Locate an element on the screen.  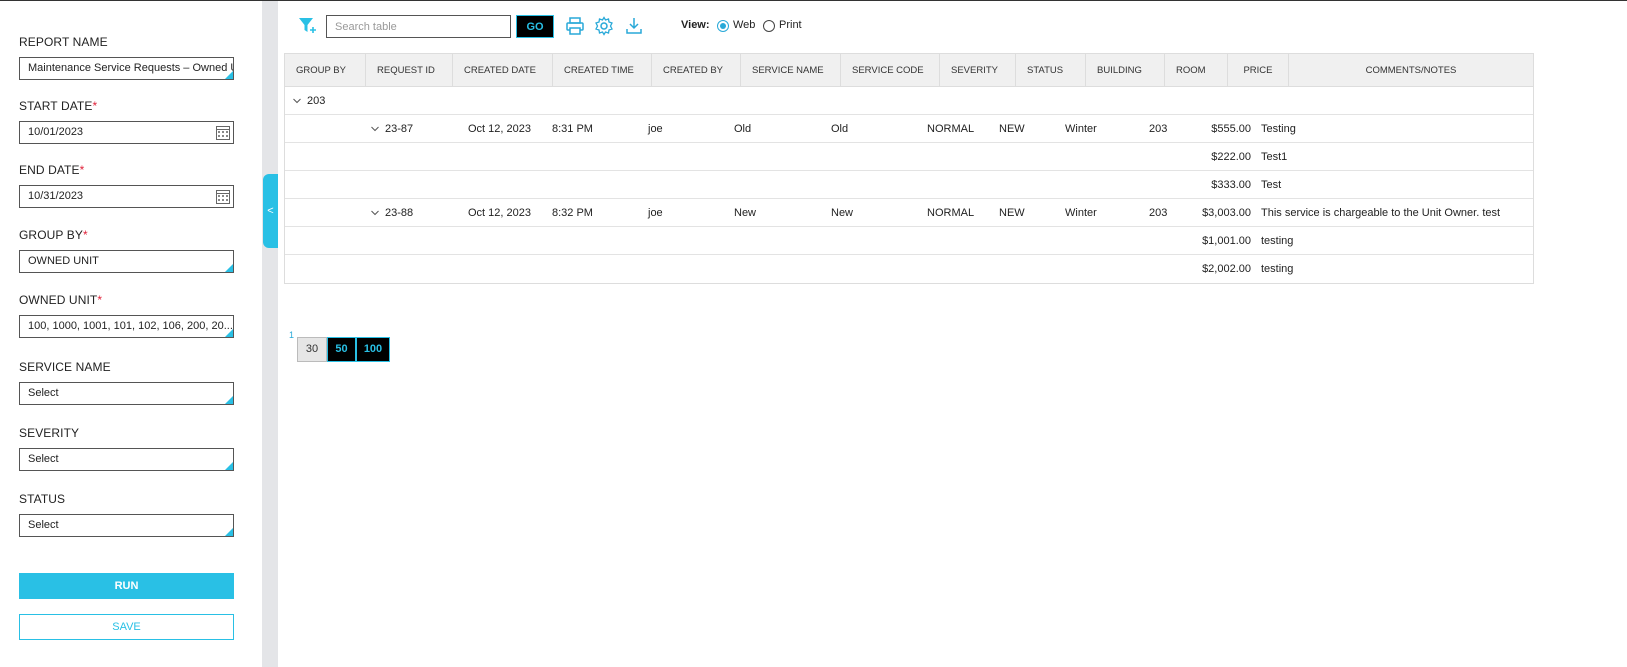
severity-label: SEVERITY is located at coordinates (49, 433).